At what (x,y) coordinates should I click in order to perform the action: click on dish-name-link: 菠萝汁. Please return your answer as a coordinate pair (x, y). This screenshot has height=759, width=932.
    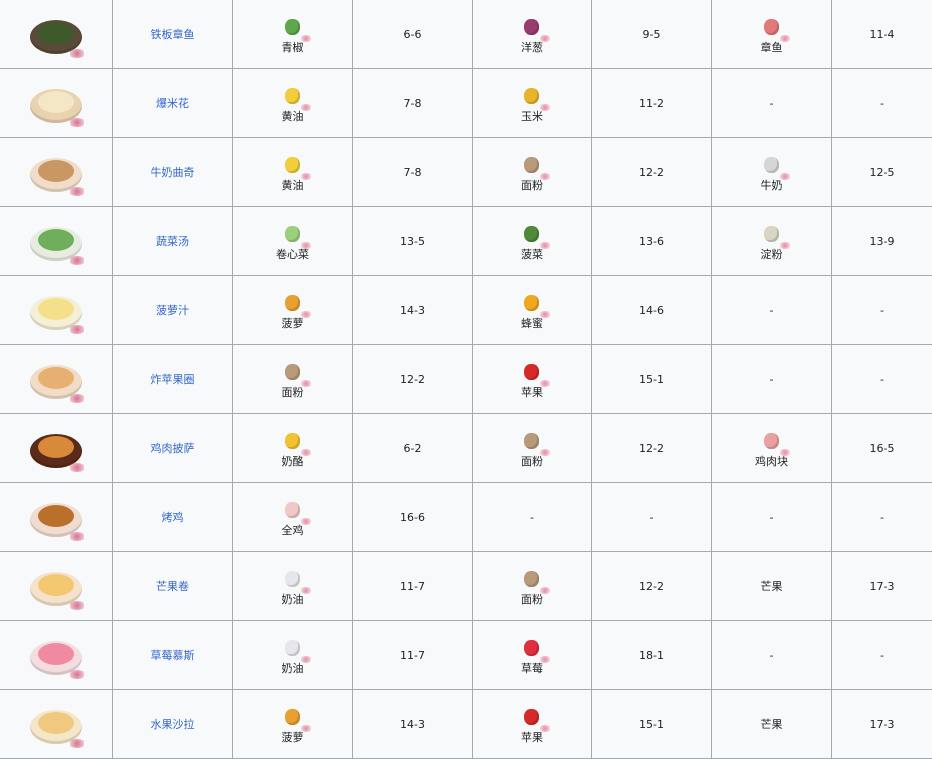
    Looking at the image, I should click on (172, 310).